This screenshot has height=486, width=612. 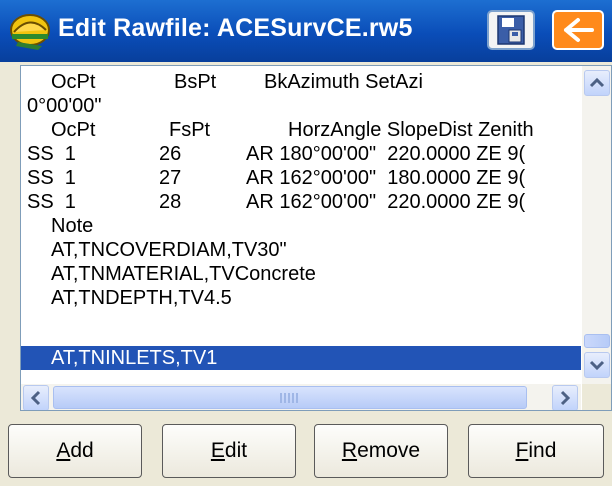 What do you see at coordinates (217, 450) in the screenshot?
I see `edit-button-mnemonic: E` at bounding box center [217, 450].